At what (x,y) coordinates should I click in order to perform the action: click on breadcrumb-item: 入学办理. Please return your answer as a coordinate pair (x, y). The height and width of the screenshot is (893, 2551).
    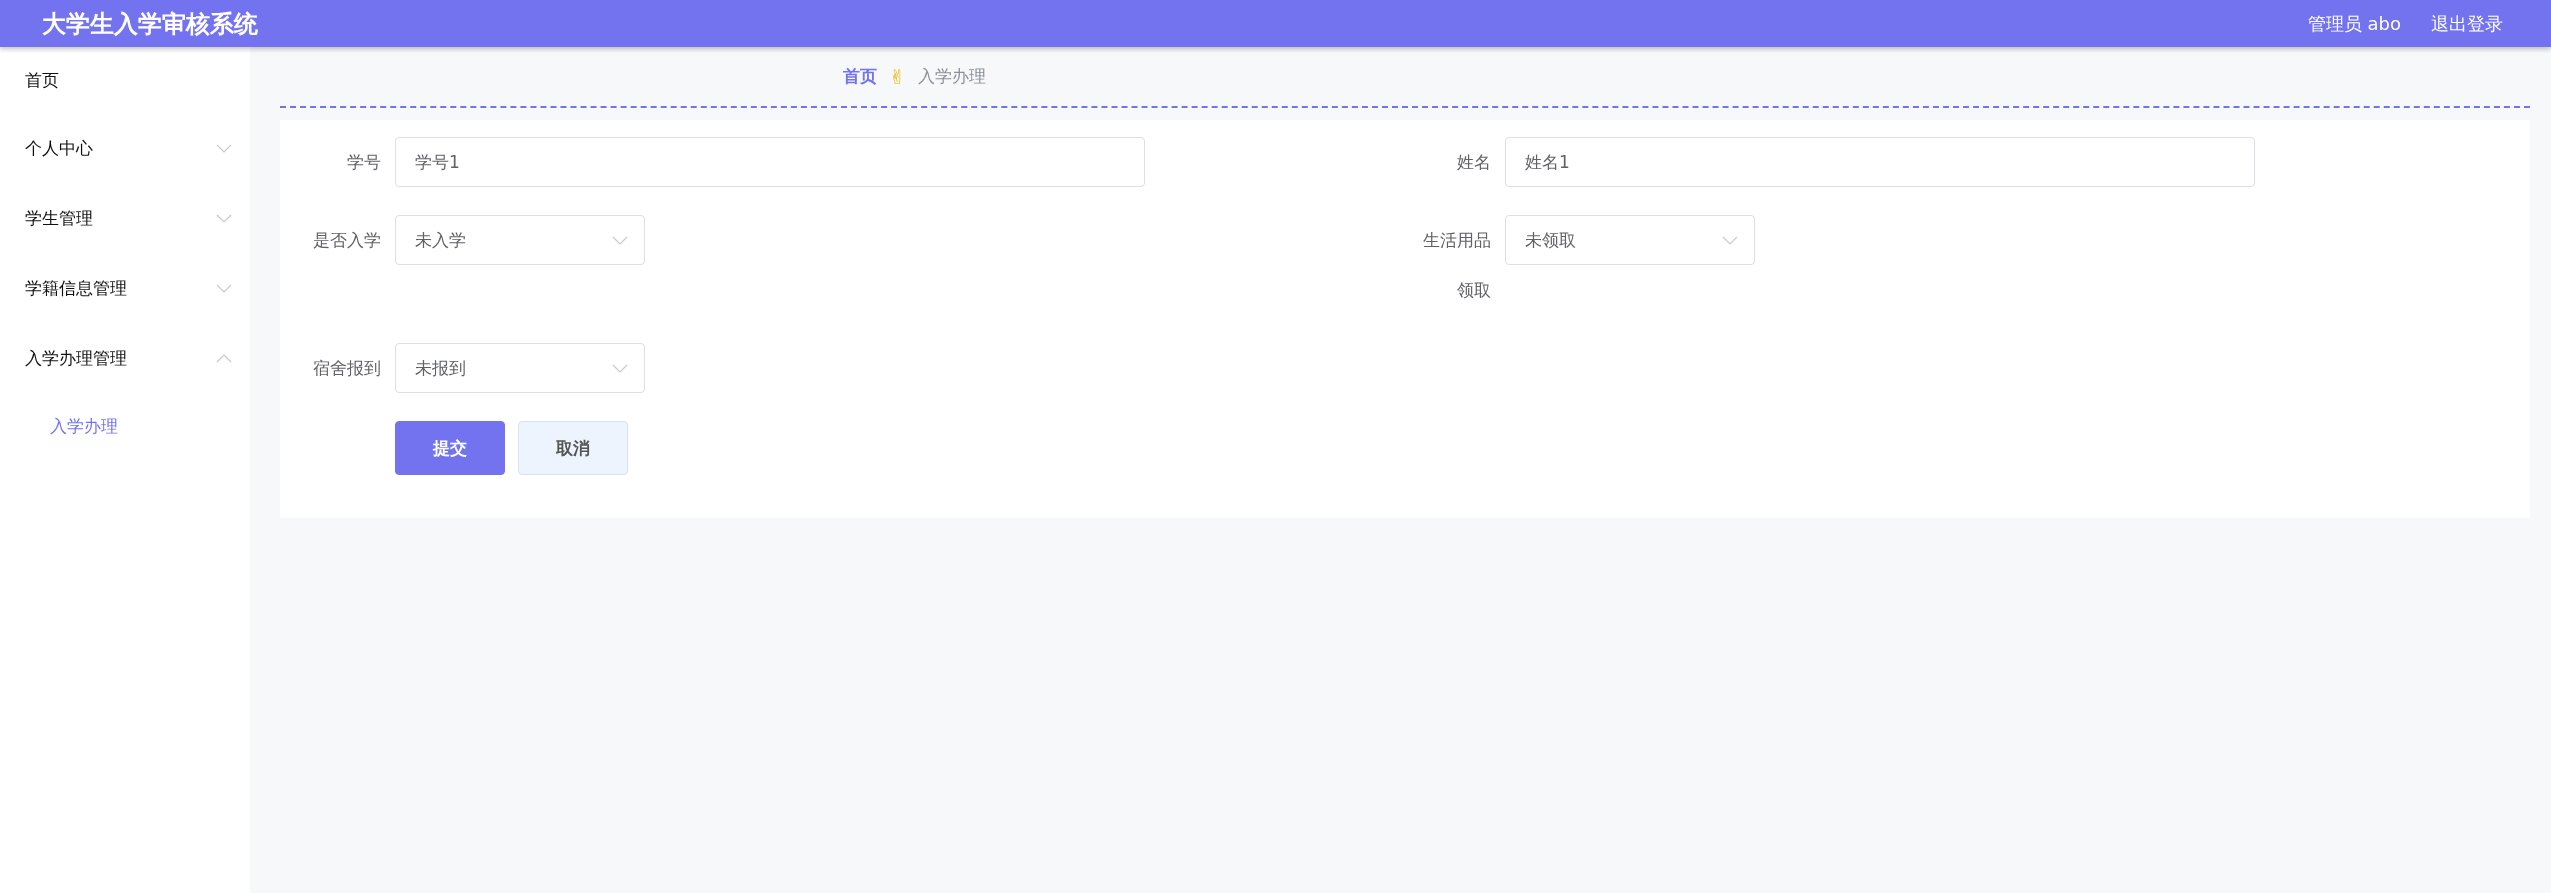
    Looking at the image, I should click on (951, 76).